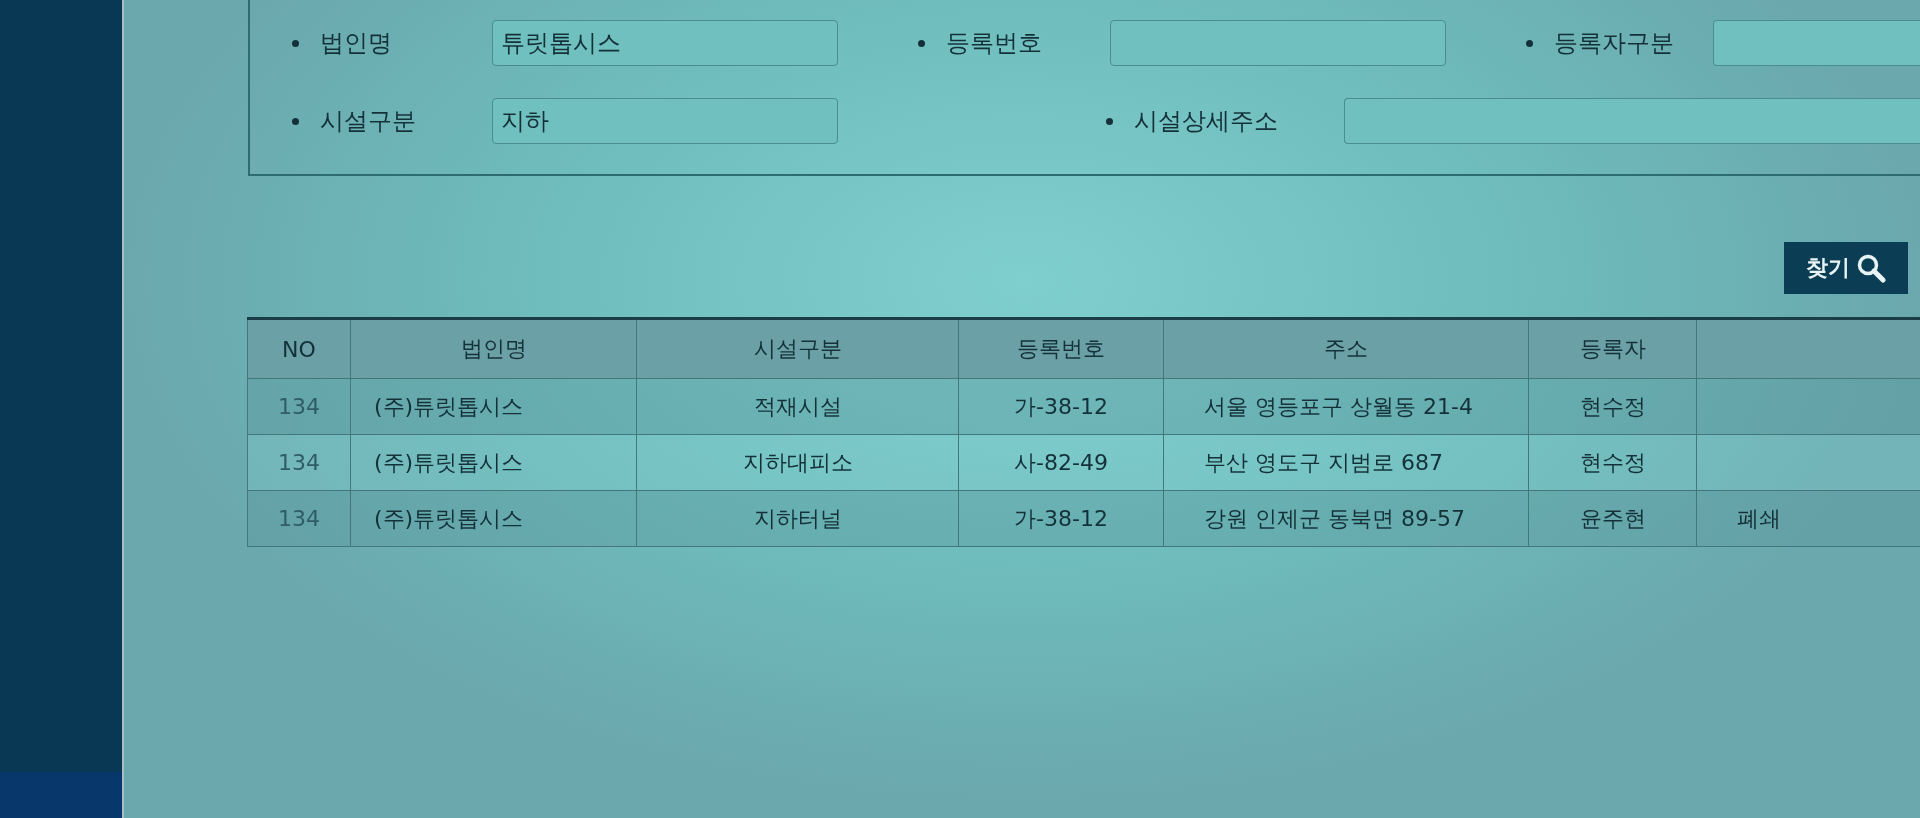  What do you see at coordinates (356, 43) in the screenshot?
I see `field-label: 법인명` at bounding box center [356, 43].